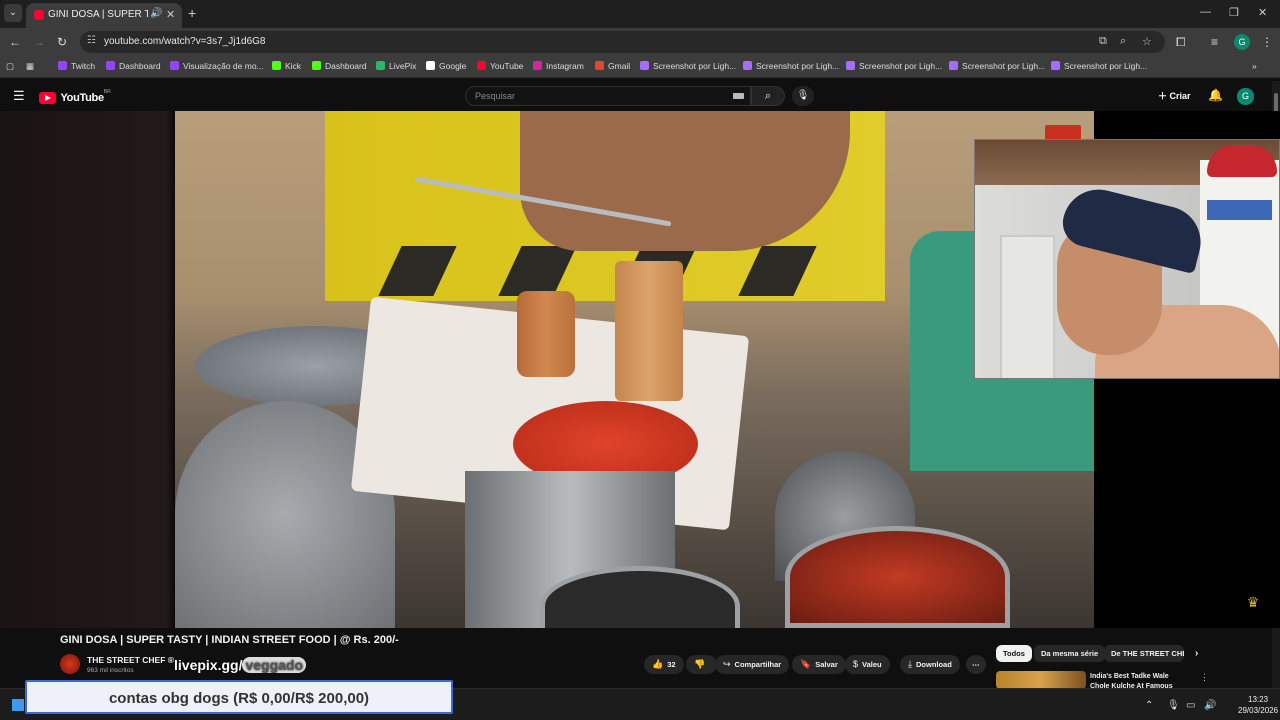 The image size is (1280, 720). I want to click on thumbs-down-icon: 👎, so click(700, 664).